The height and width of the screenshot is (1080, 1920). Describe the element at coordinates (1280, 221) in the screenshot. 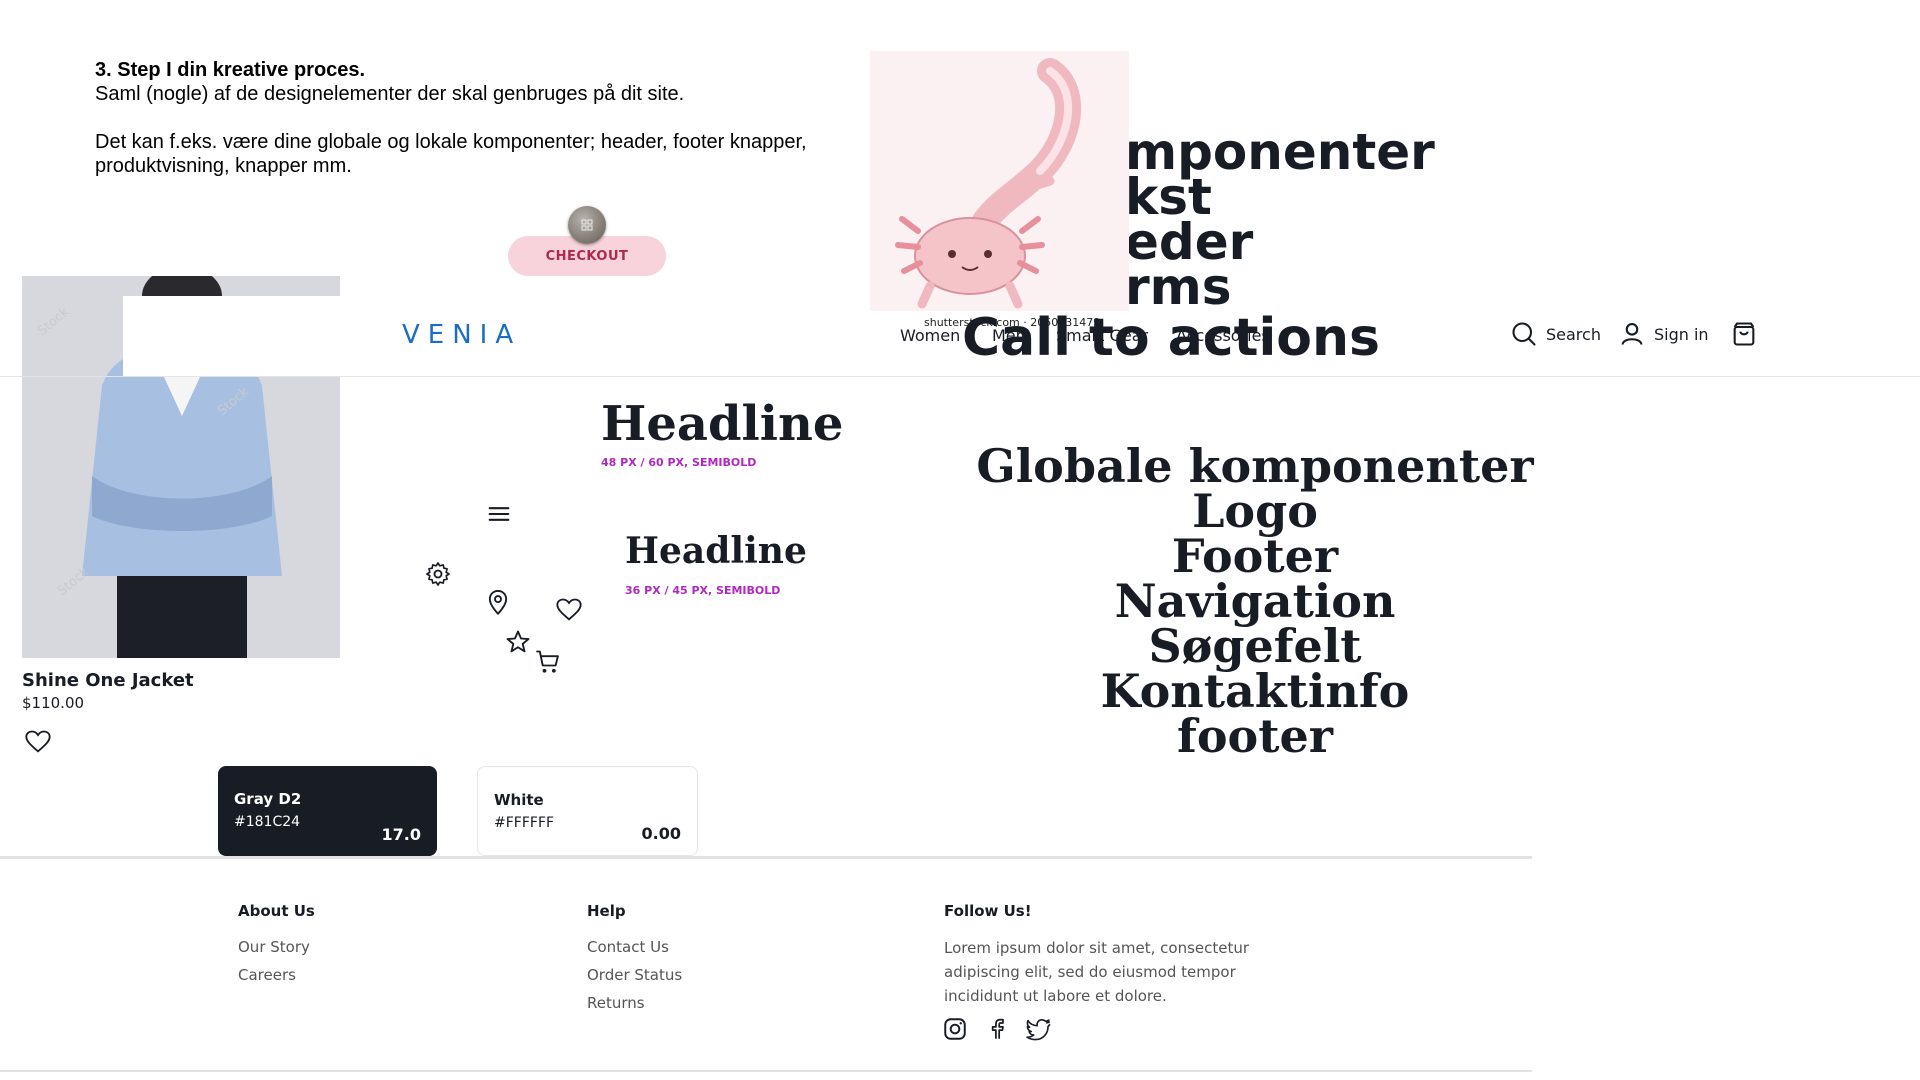

I see `components-heading-list: mponenter kst eder rms` at that location.